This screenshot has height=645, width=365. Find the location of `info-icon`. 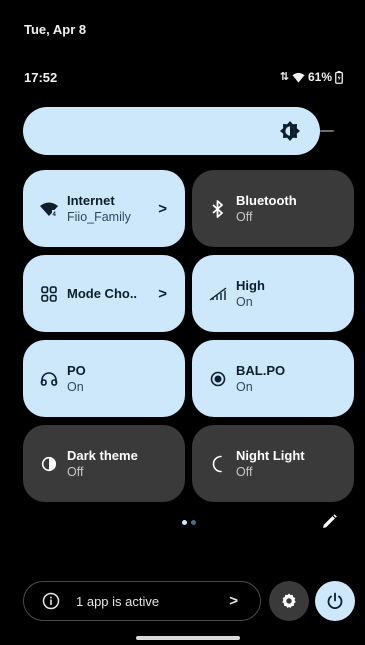

info-icon is located at coordinates (51, 601).